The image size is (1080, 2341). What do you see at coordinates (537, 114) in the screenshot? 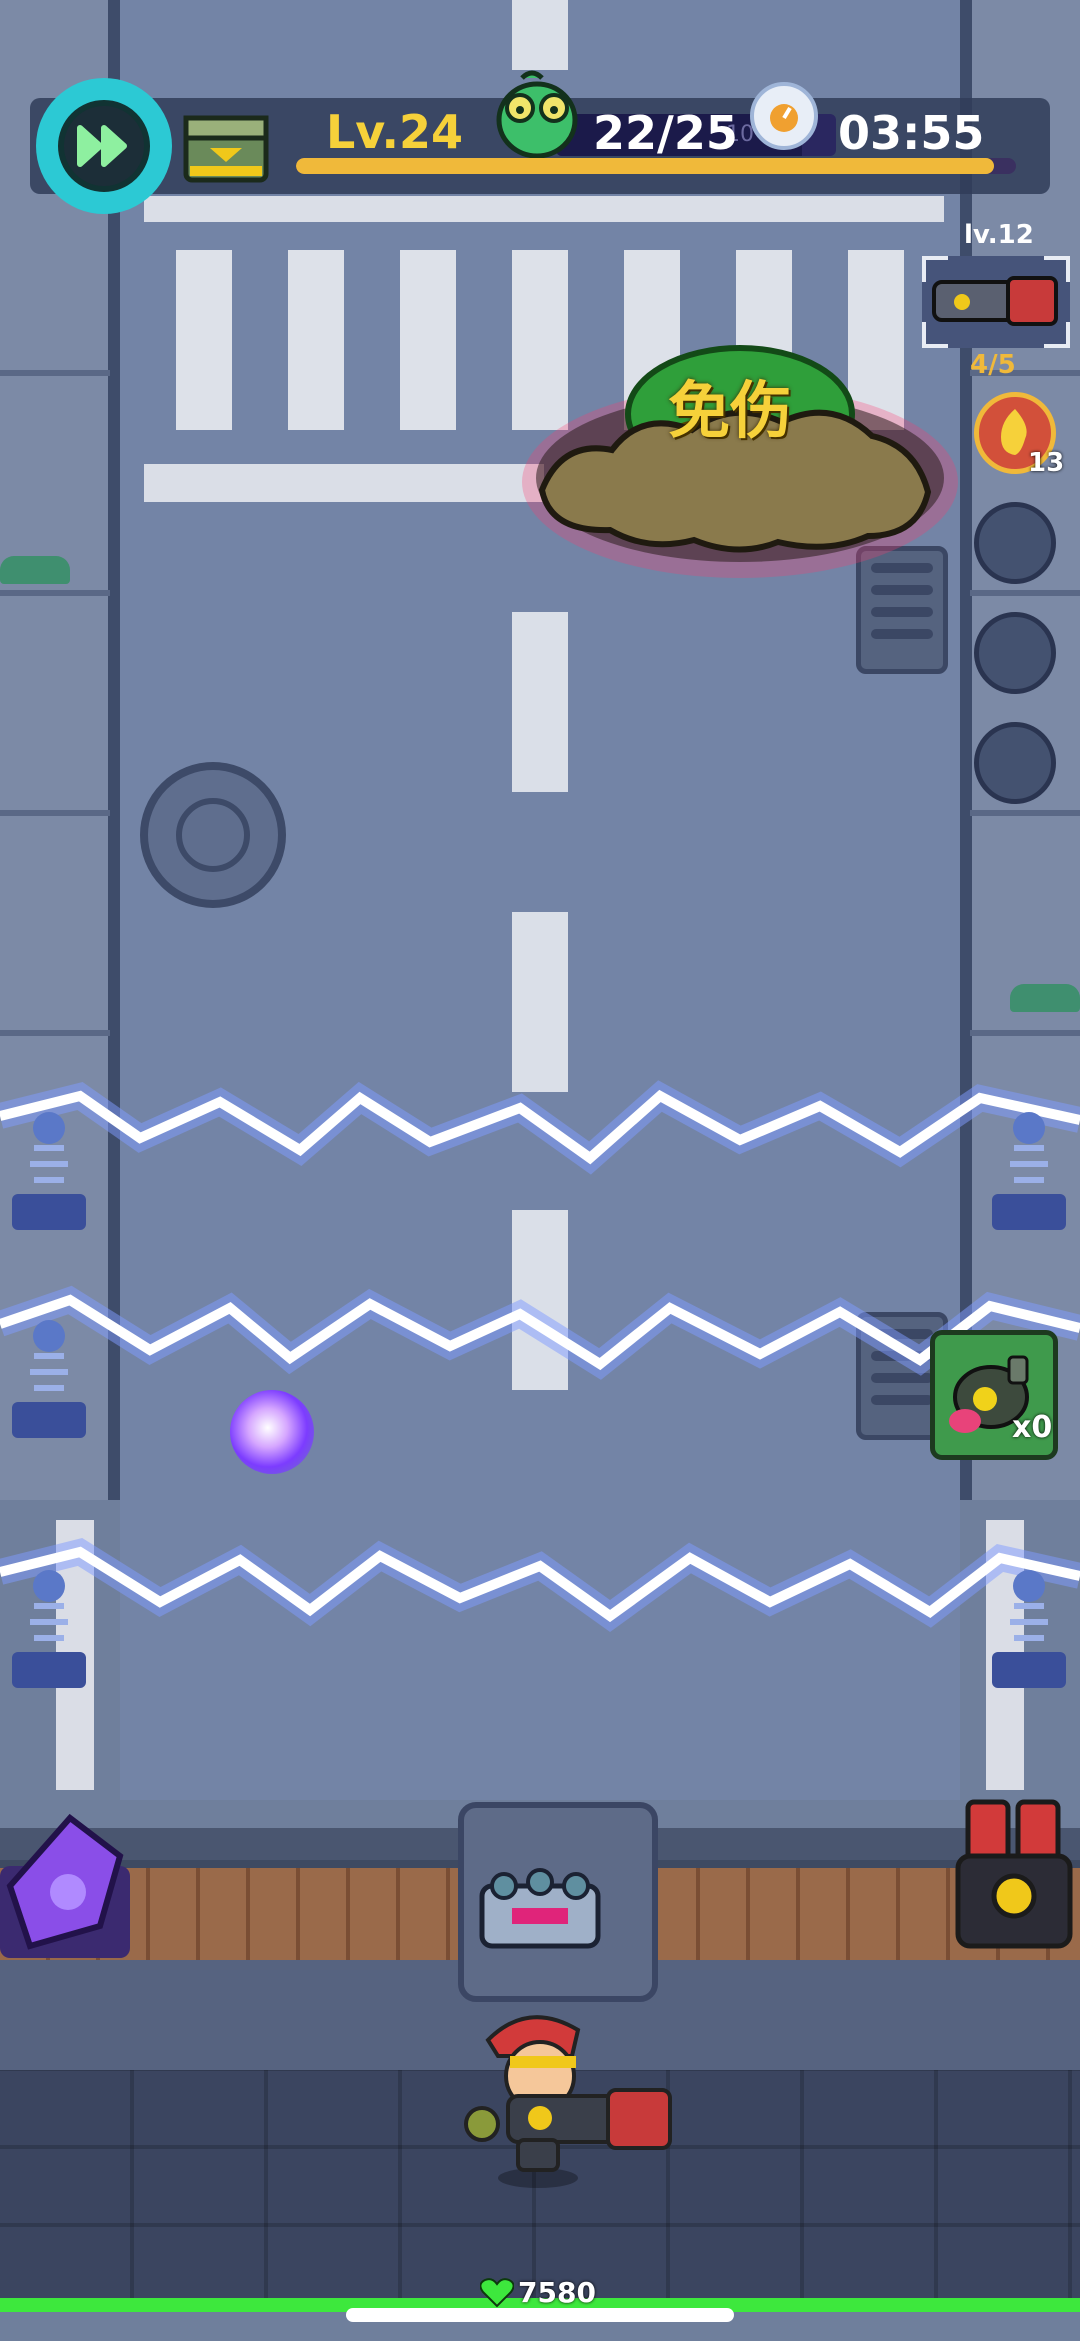
I see `monster-wave-icon` at bounding box center [537, 114].